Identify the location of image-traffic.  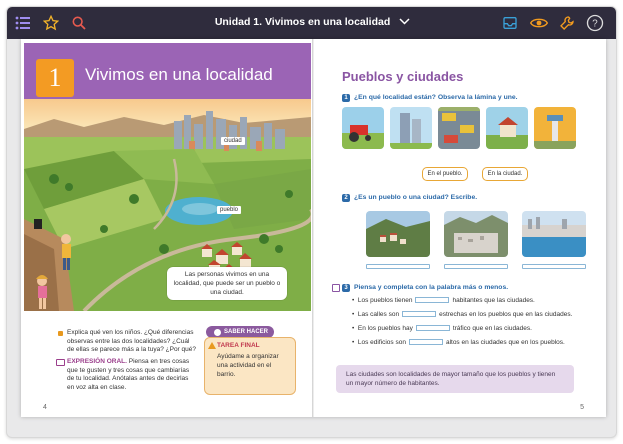
(459, 128).